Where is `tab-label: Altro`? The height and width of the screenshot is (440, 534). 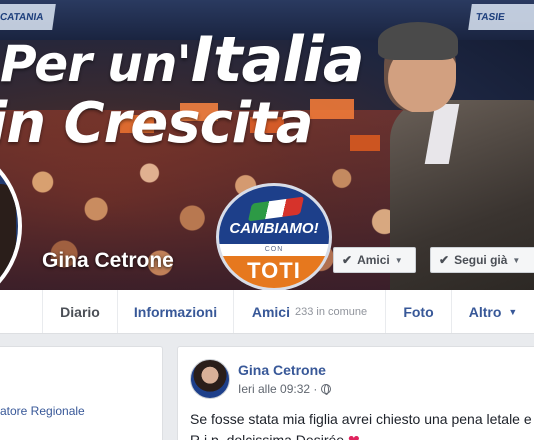 tab-label: Altro is located at coordinates (485, 311).